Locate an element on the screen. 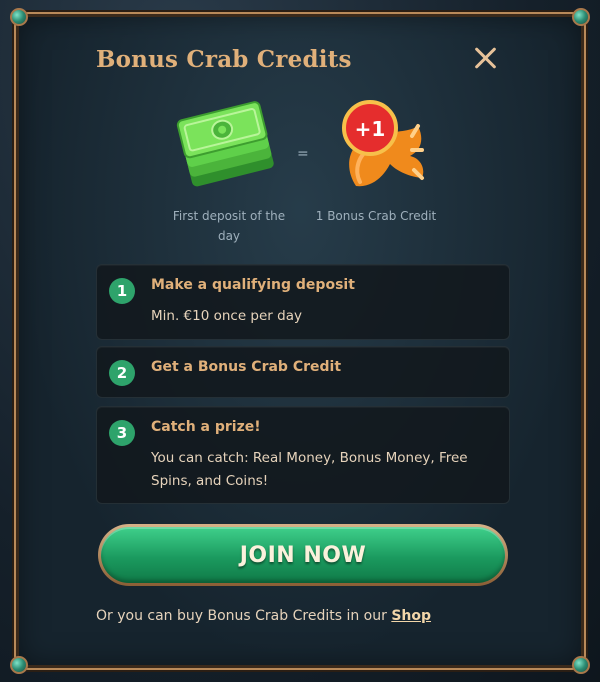 This screenshot has height=682, width=600. equals-sign: = is located at coordinates (303, 154).